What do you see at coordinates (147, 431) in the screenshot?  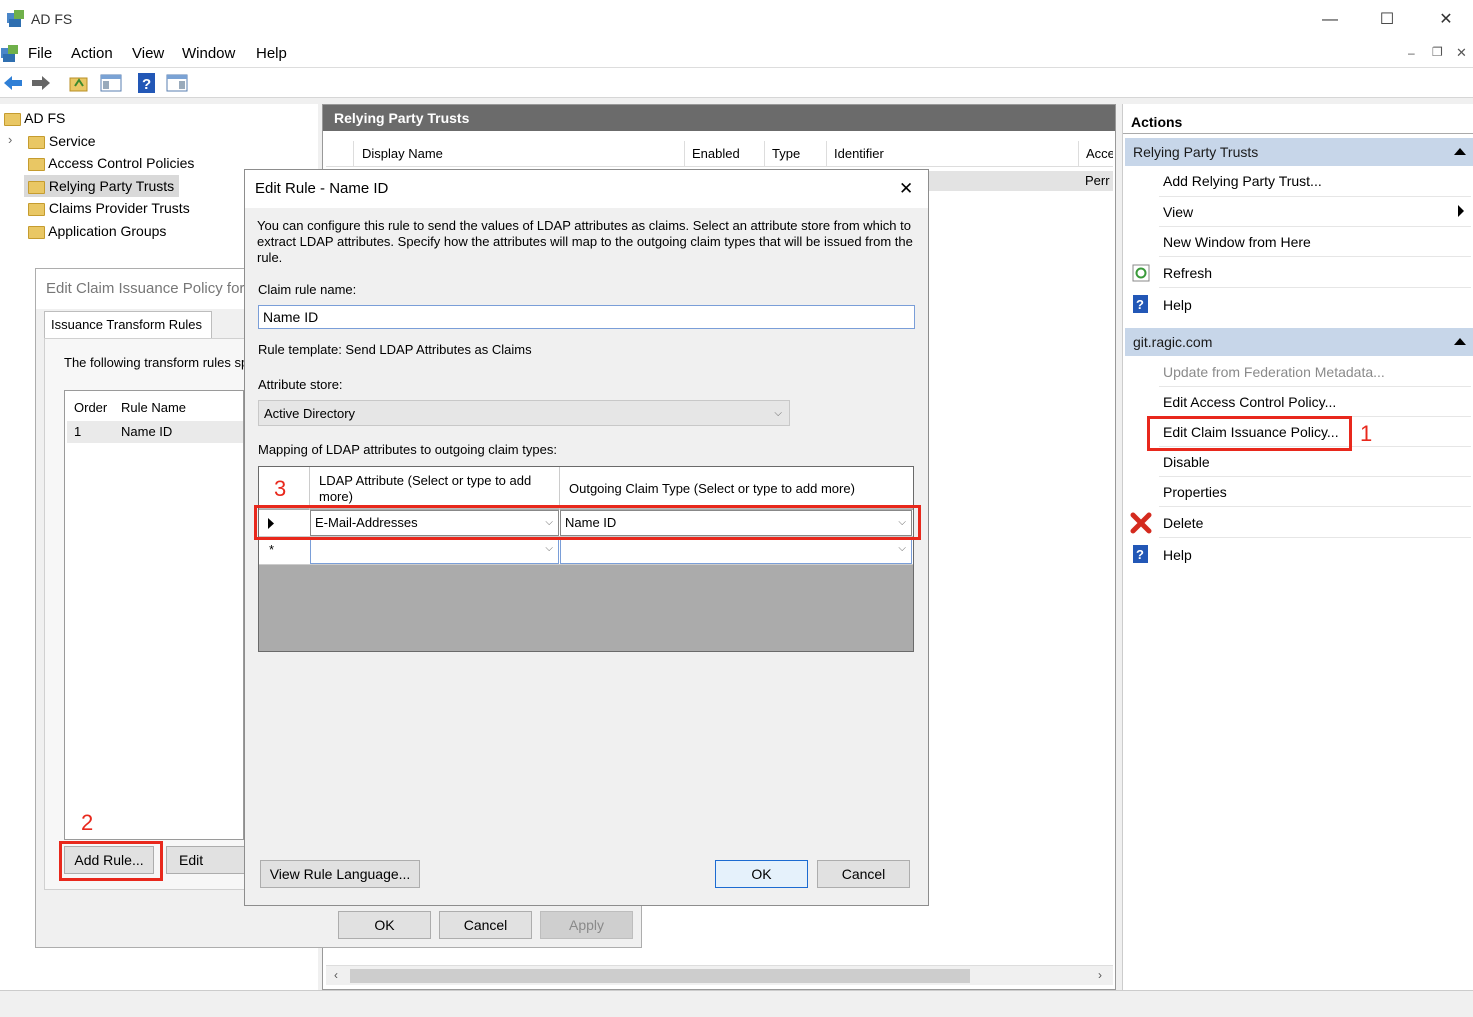 I see `rule-name: Name ID` at bounding box center [147, 431].